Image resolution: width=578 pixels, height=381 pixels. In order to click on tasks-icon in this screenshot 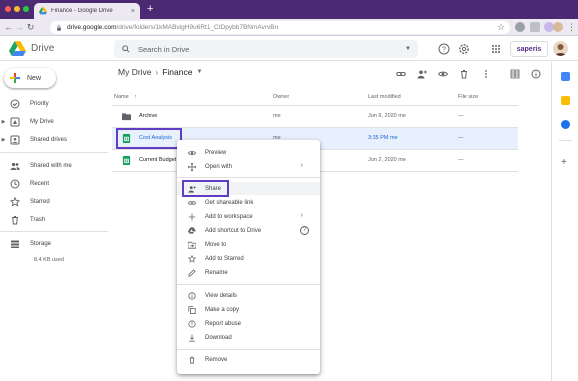, I will do `click(565, 124)`.